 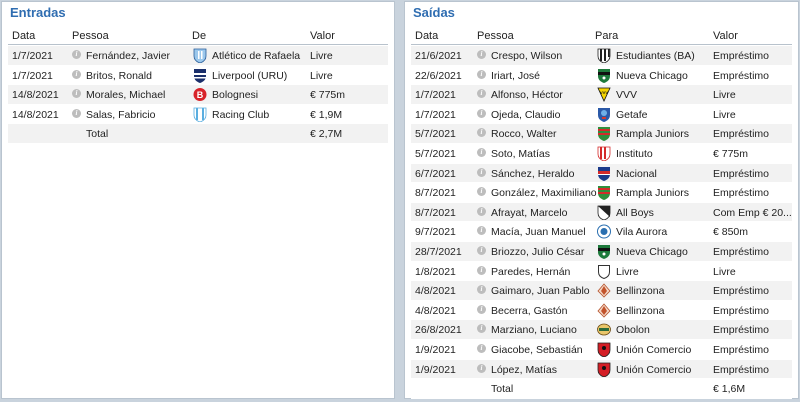 What do you see at coordinates (120, 115) in the screenshot?
I see `row-person-link: Salas, Fabricio` at bounding box center [120, 115].